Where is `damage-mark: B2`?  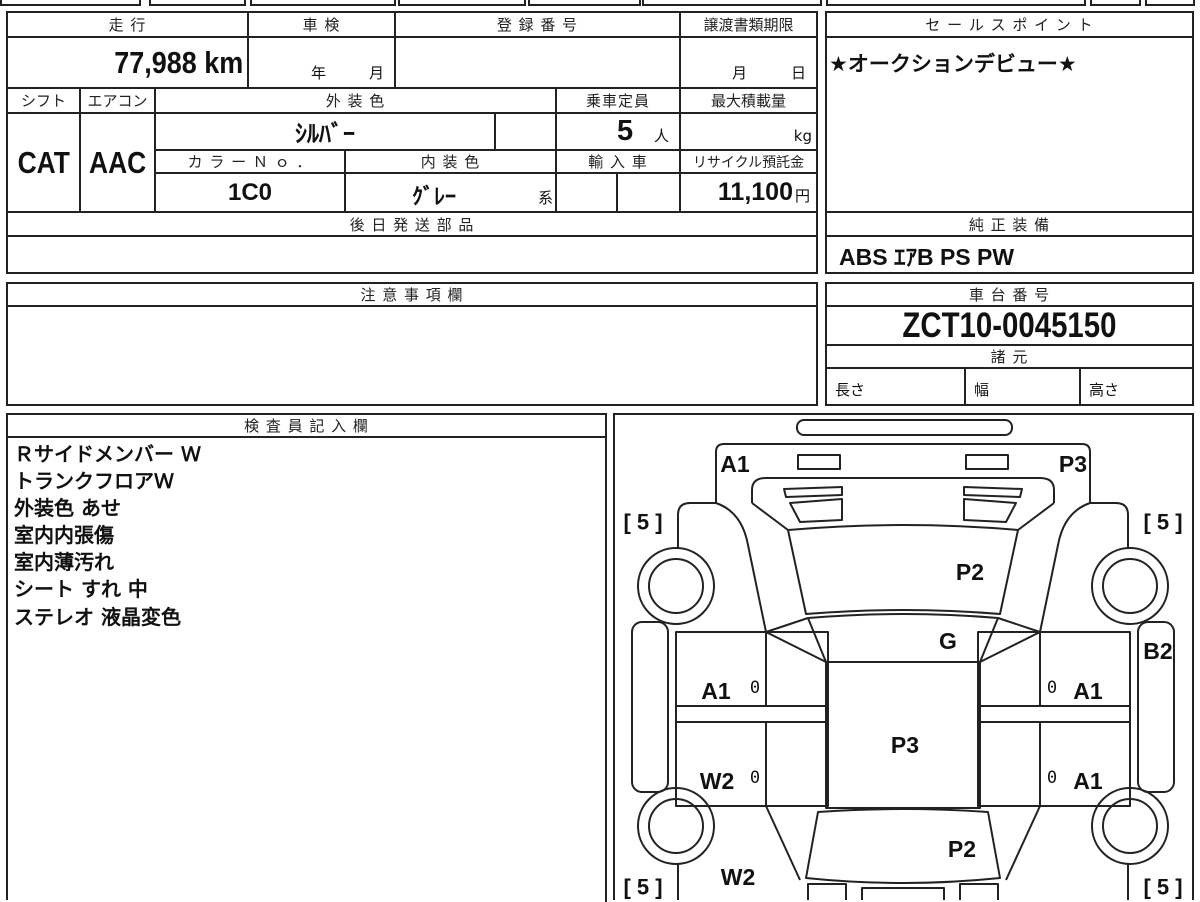 damage-mark: B2 is located at coordinates (1157, 651).